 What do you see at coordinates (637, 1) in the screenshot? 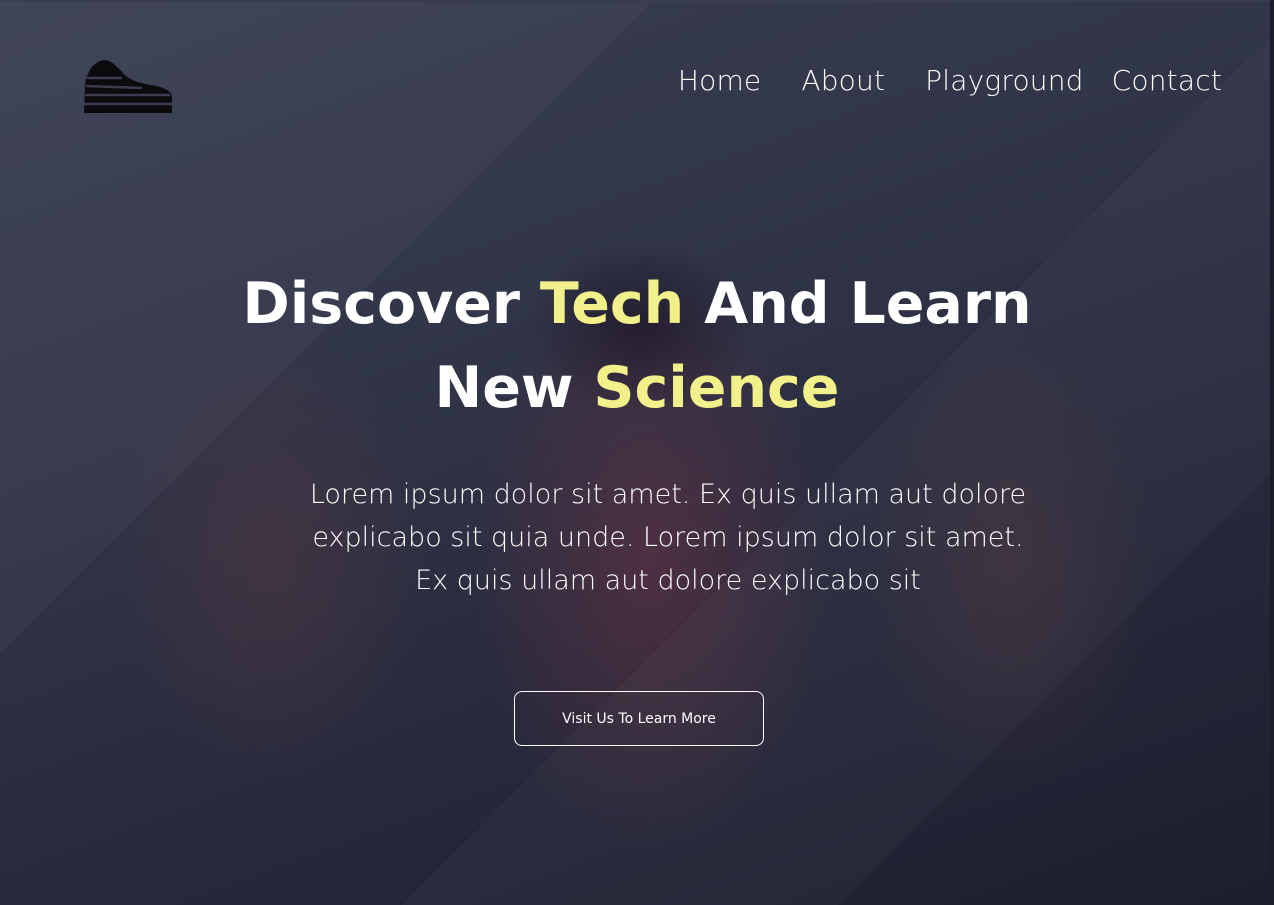
I see `window-edge-top` at bounding box center [637, 1].